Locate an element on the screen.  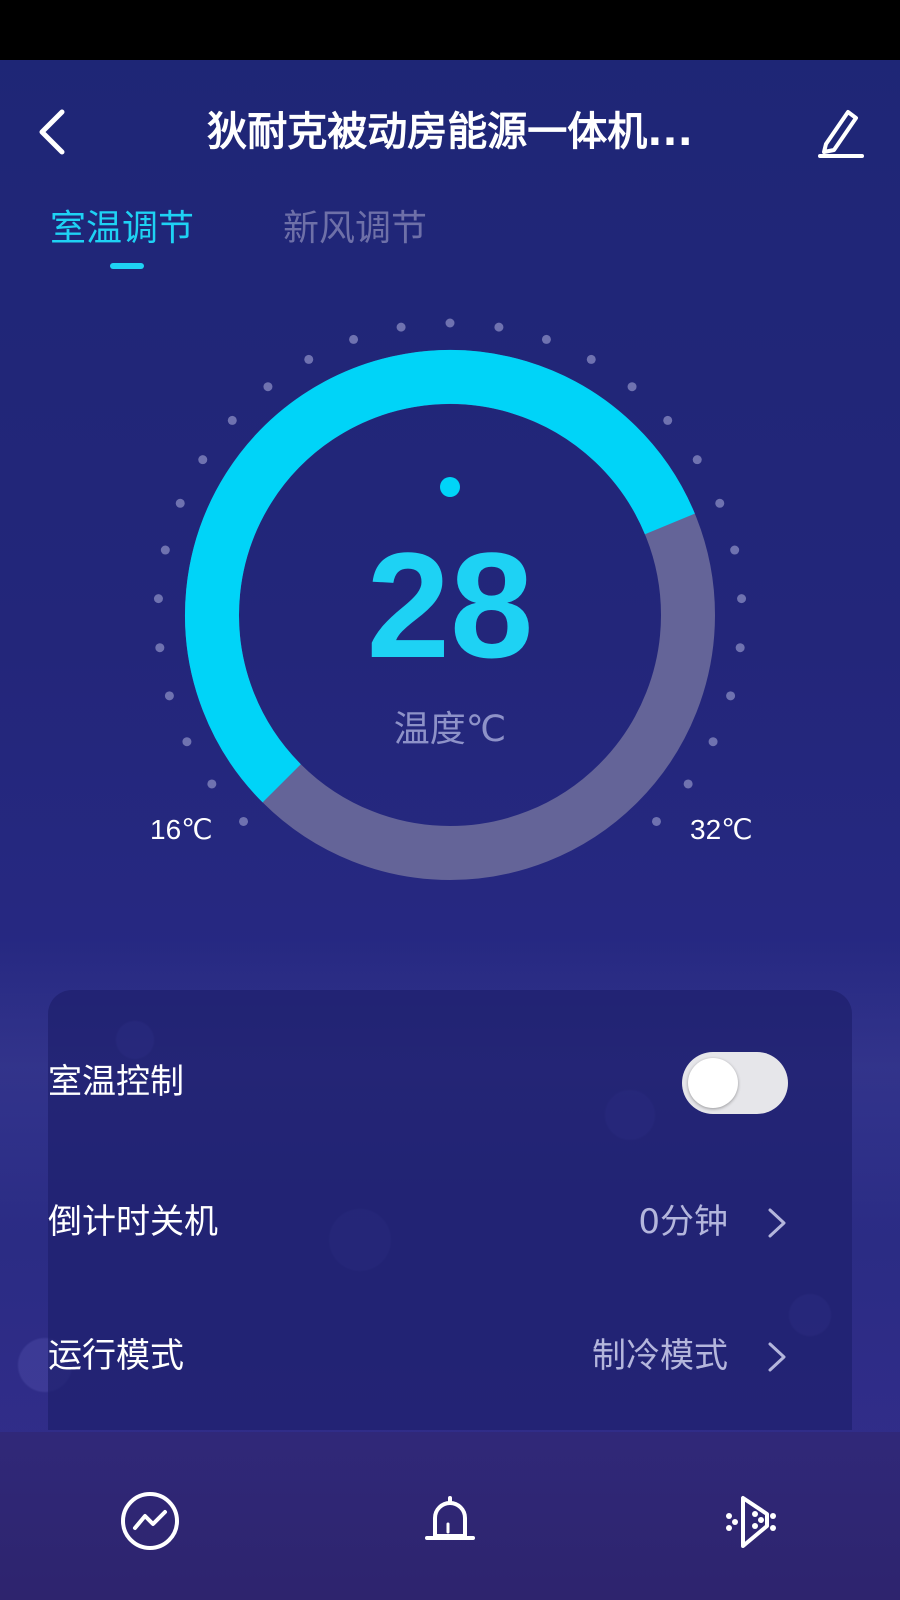
back-button is located at coordinates (55, 132).